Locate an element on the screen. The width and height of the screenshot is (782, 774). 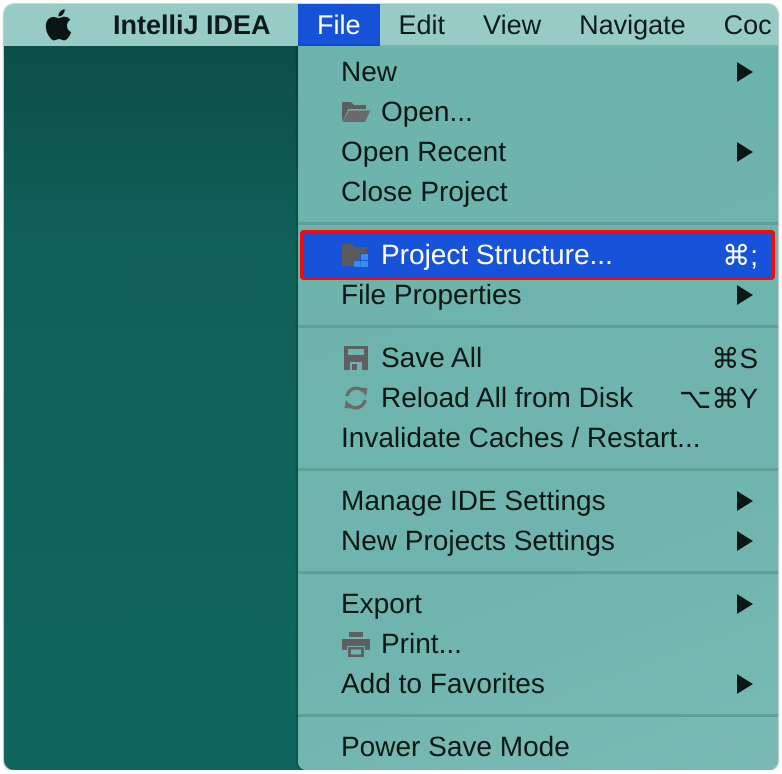
menu-bar-item: View is located at coordinates (512, 25).